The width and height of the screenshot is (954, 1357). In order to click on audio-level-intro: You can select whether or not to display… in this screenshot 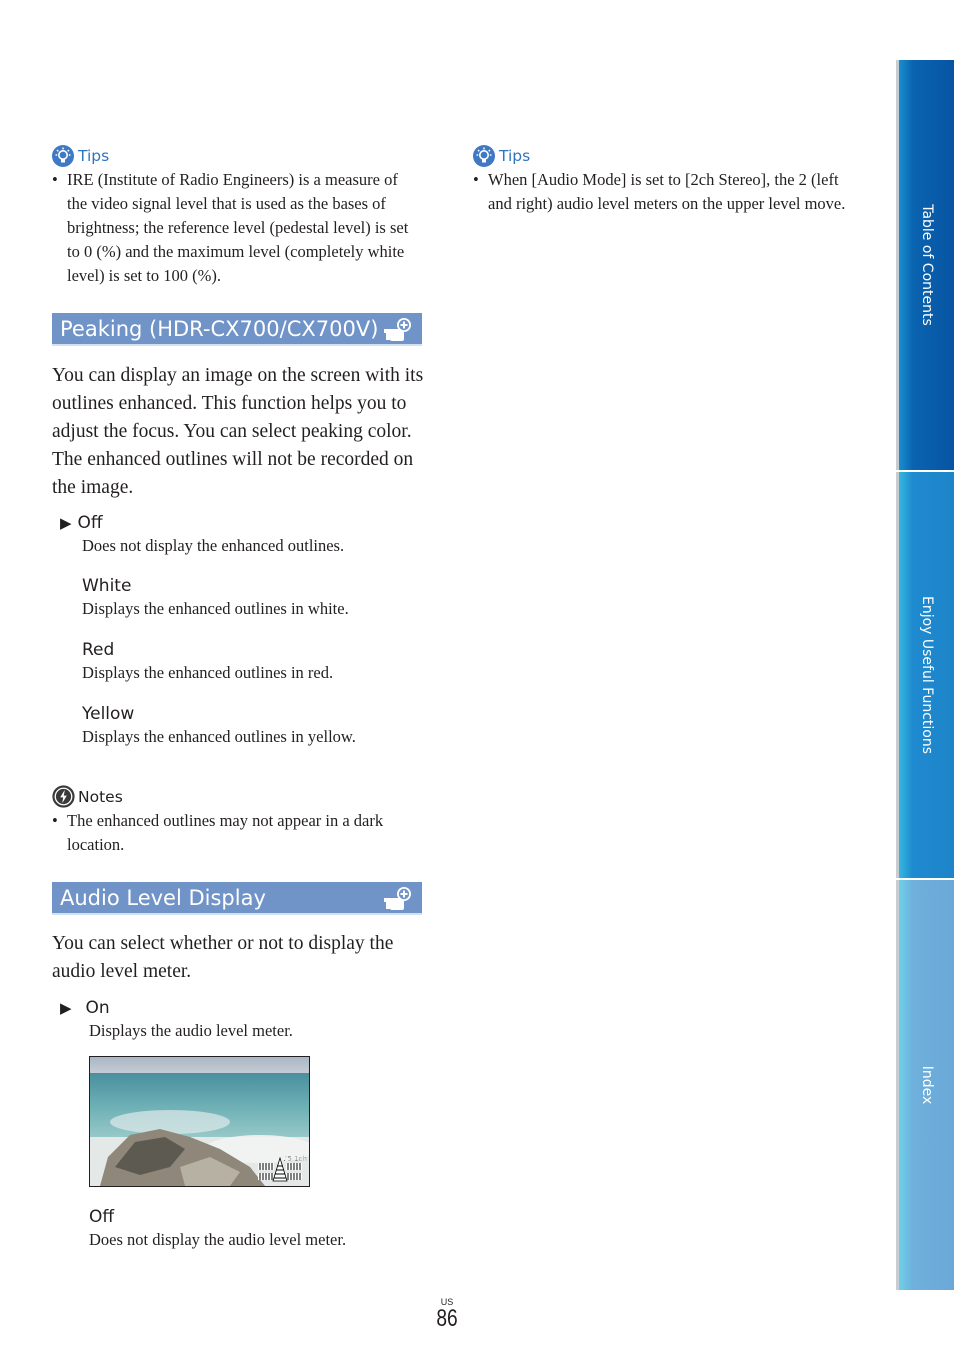, I will do `click(223, 957)`.